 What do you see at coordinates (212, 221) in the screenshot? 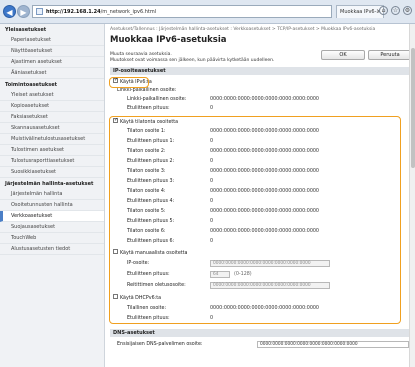
I see `stateless-prefix-5-value: 0` at bounding box center [212, 221].